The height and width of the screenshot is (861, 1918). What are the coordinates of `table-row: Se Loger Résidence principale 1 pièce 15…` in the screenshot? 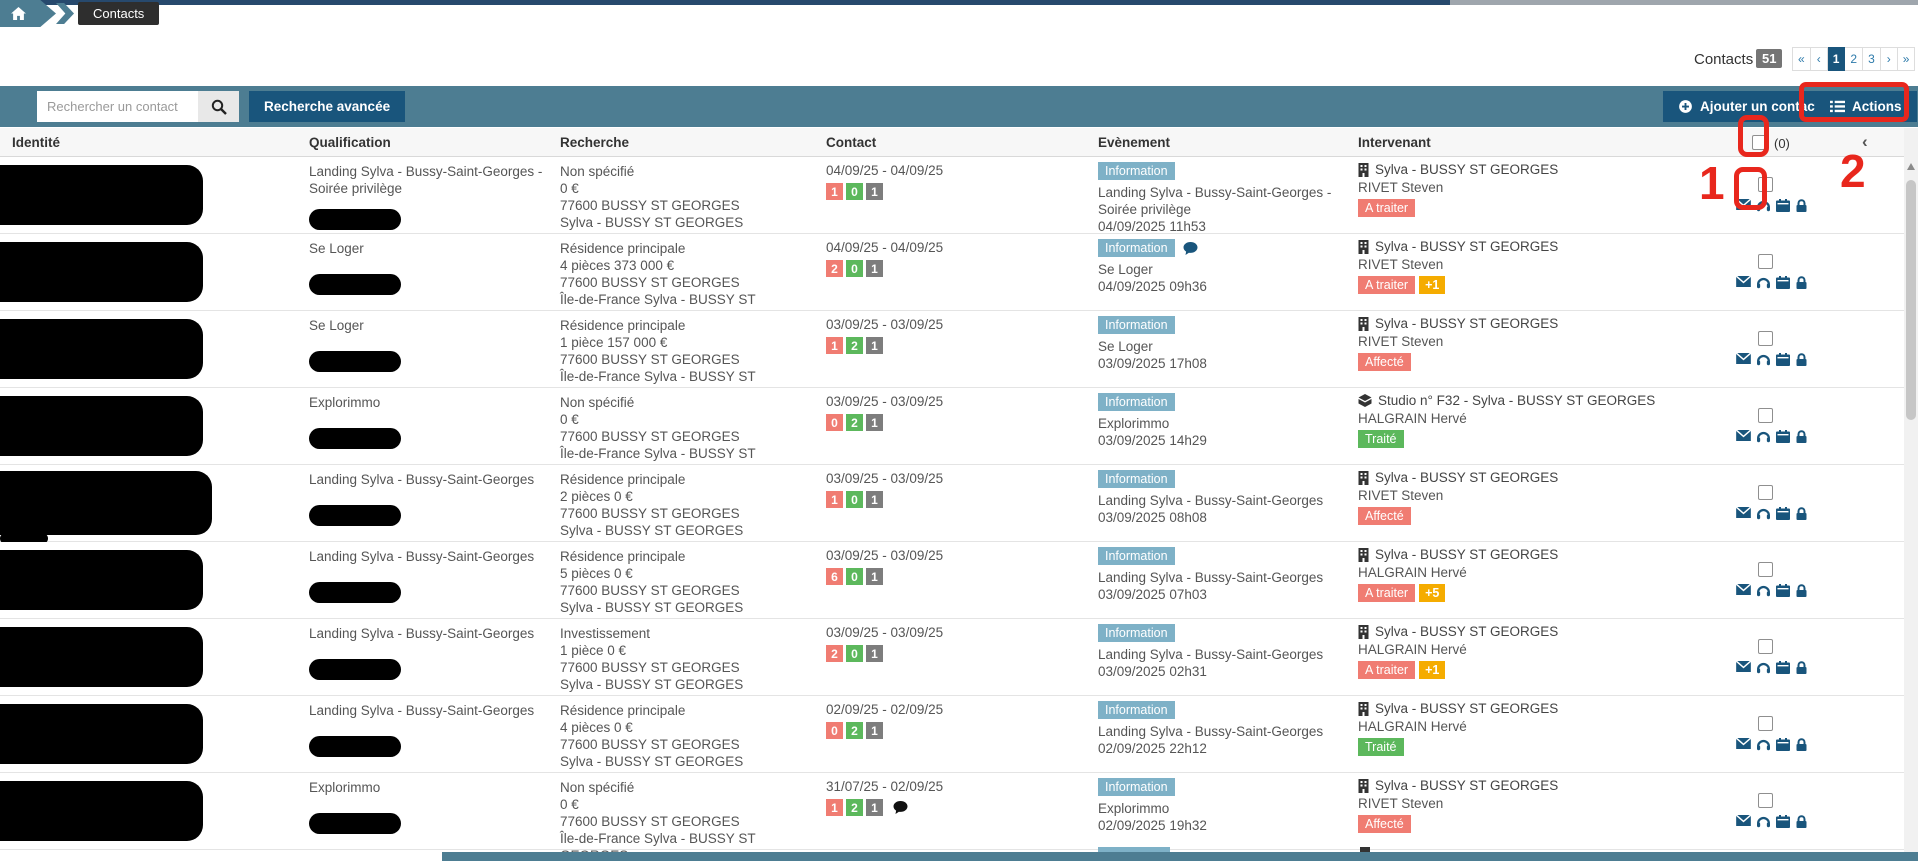 It's located at (959, 356).